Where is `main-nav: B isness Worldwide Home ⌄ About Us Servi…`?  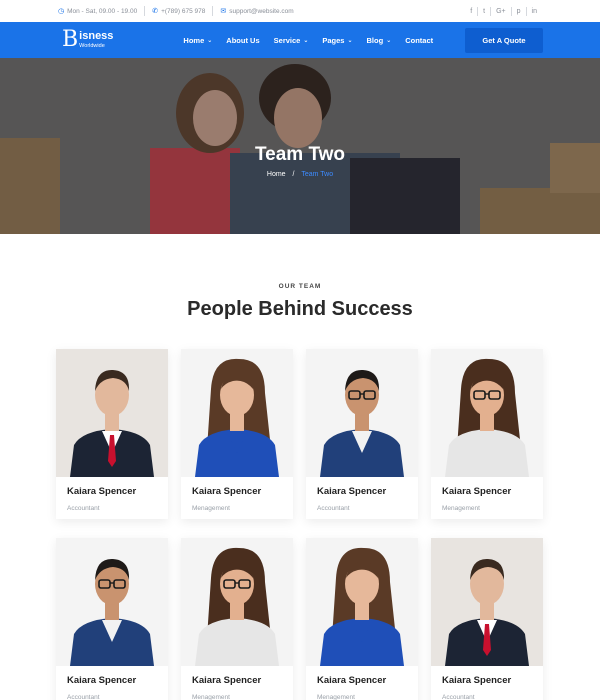 main-nav: B isness Worldwide Home ⌄ About Us Servi… is located at coordinates (300, 40).